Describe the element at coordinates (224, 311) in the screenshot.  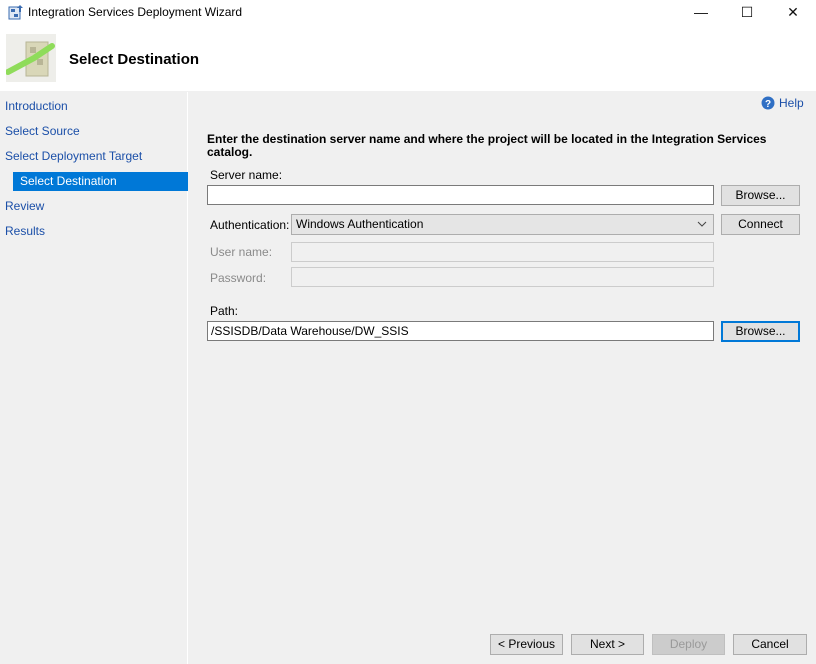
I see `path-label: Path:` at that location.